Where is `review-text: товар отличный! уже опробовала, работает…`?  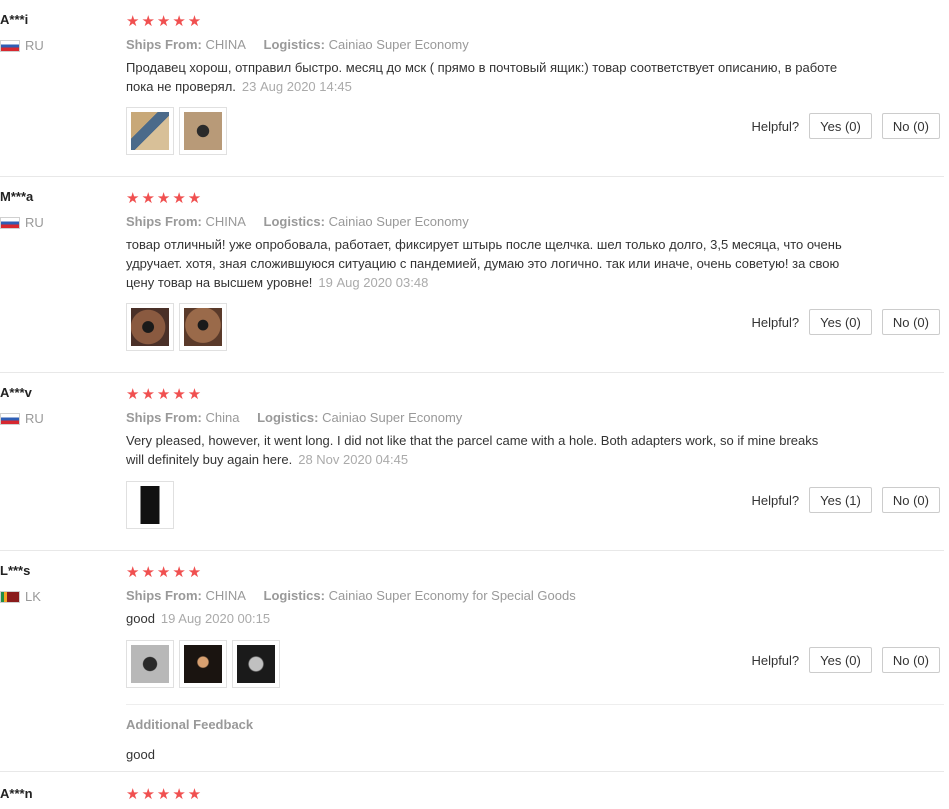 review-text: товар отличный! уже опробовала, работает… is located at coordinates (484, 263).